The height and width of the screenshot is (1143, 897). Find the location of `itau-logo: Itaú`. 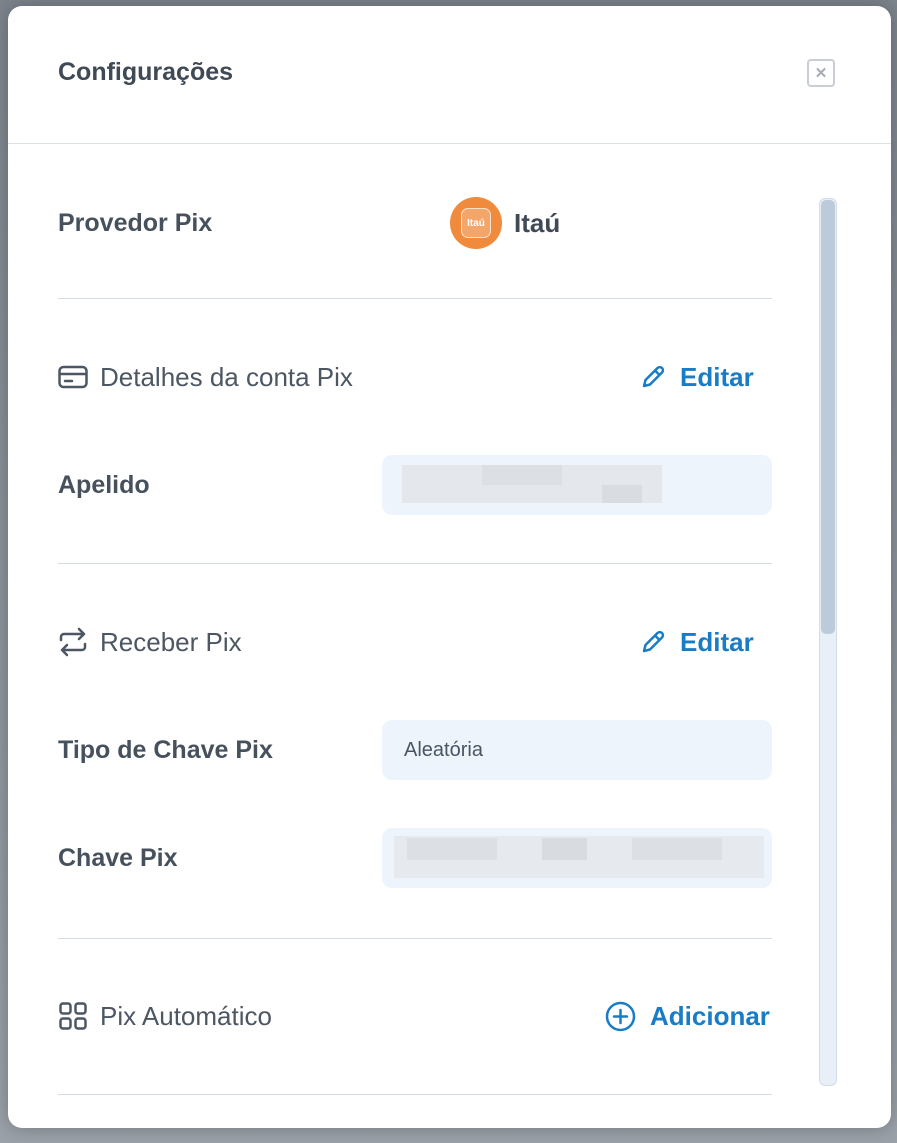

itau-logo: Itaú is located at coordinates (476, 223).